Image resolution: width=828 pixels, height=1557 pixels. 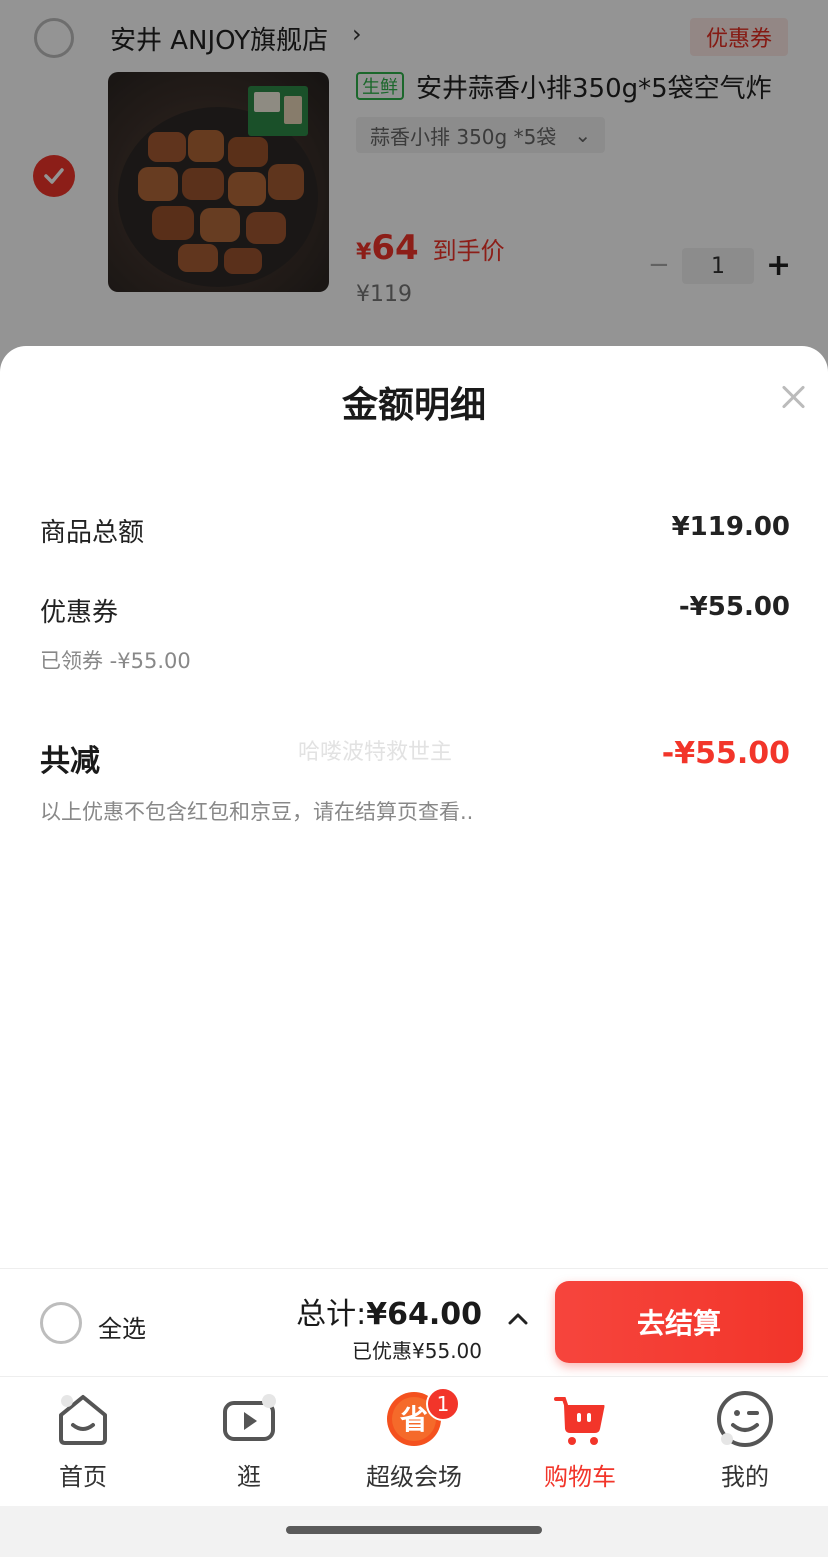 What do you see at coordinates (83, 1420) in the screenshot?
I see `home-icon` at bounding box center [83, 1420].